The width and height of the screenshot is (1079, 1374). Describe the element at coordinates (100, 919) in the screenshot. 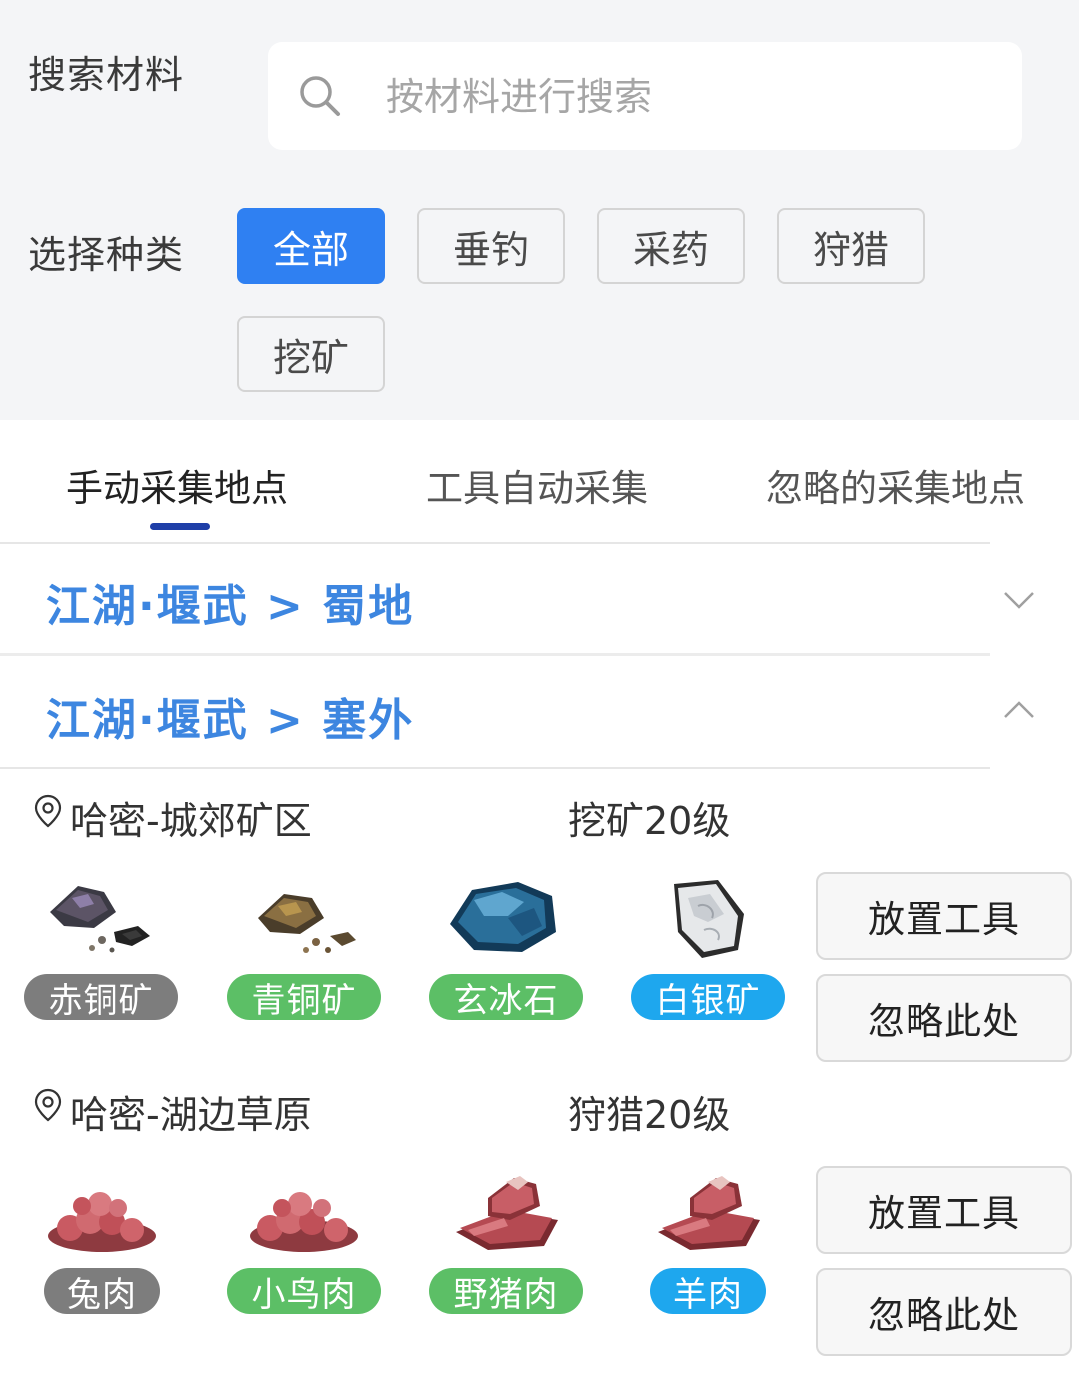

I see `copper-ore-icon` at that location.